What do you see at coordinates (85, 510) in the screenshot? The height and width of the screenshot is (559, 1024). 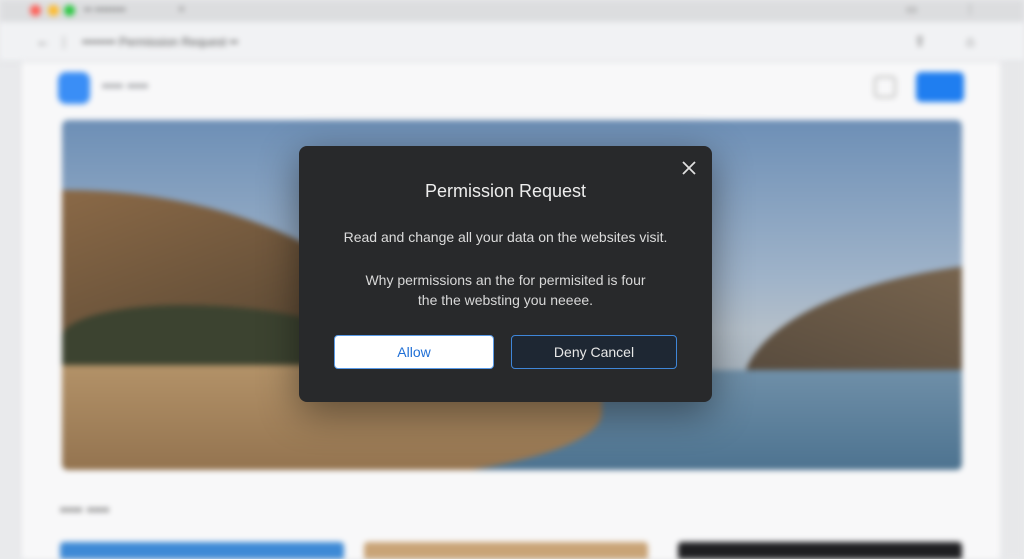 I see `section-title: •••• ••••` at bounding box center [85, 510].